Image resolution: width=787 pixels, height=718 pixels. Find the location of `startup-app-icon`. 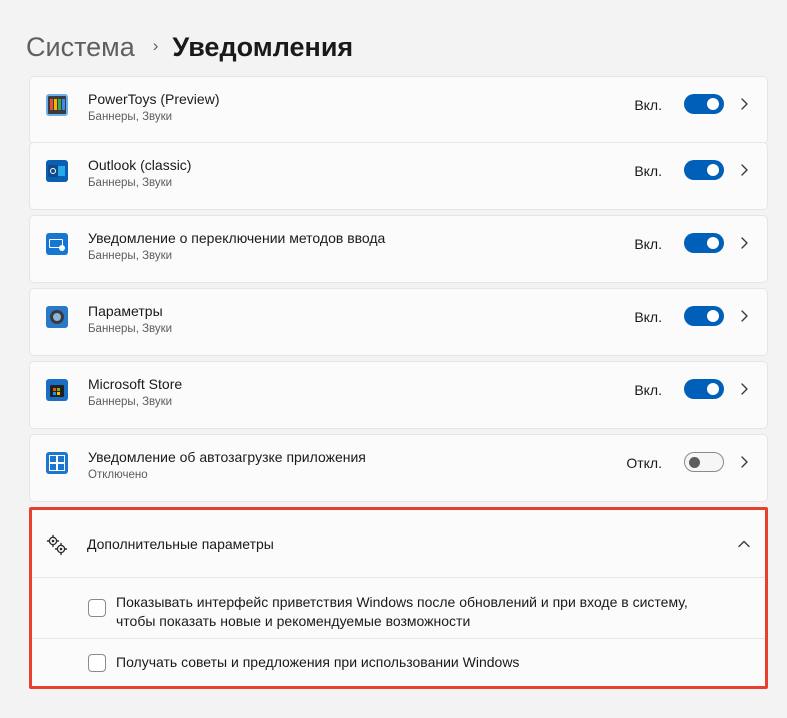

startup-app-icon is located at coordinates (57, 463).